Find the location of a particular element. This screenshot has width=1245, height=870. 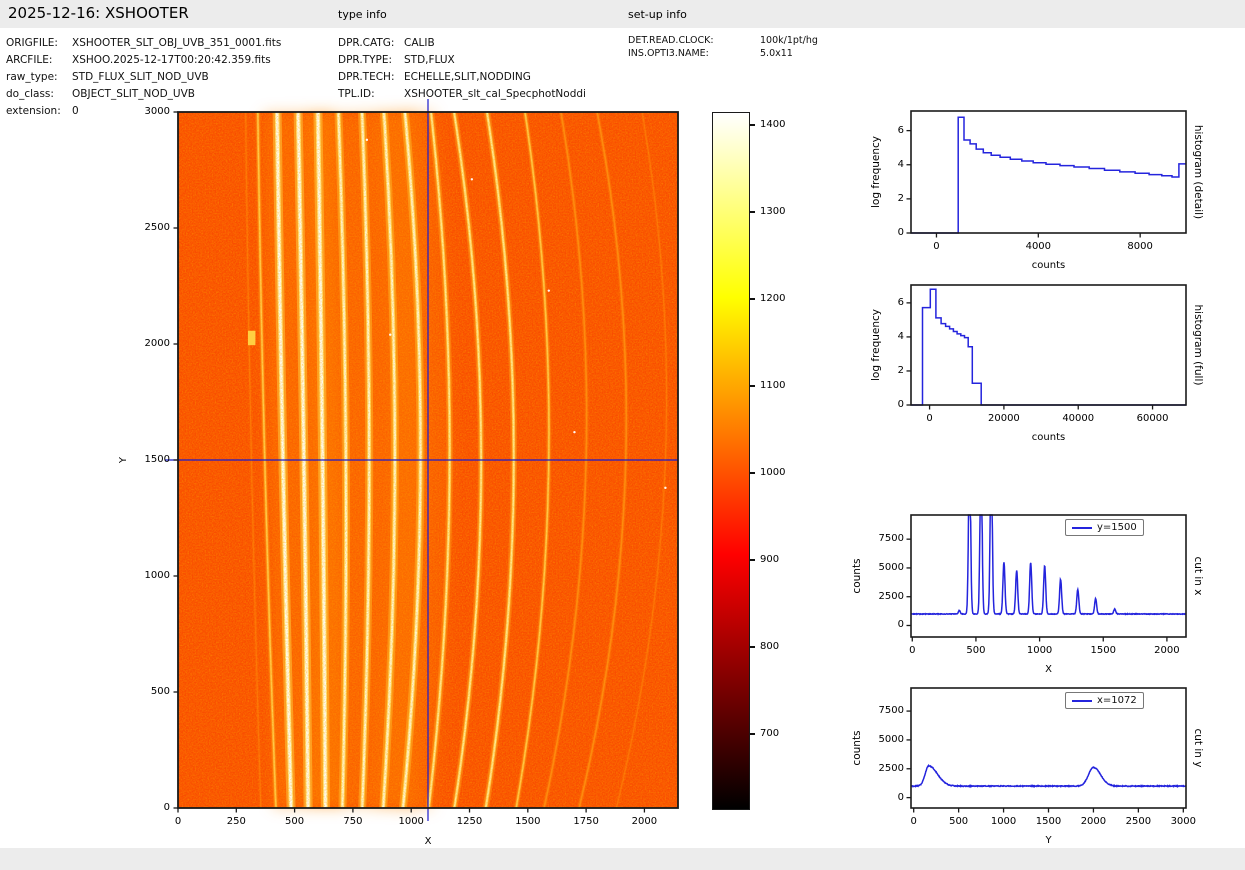

meta-value: STD,FLUX is located at coordinates (429, 60).